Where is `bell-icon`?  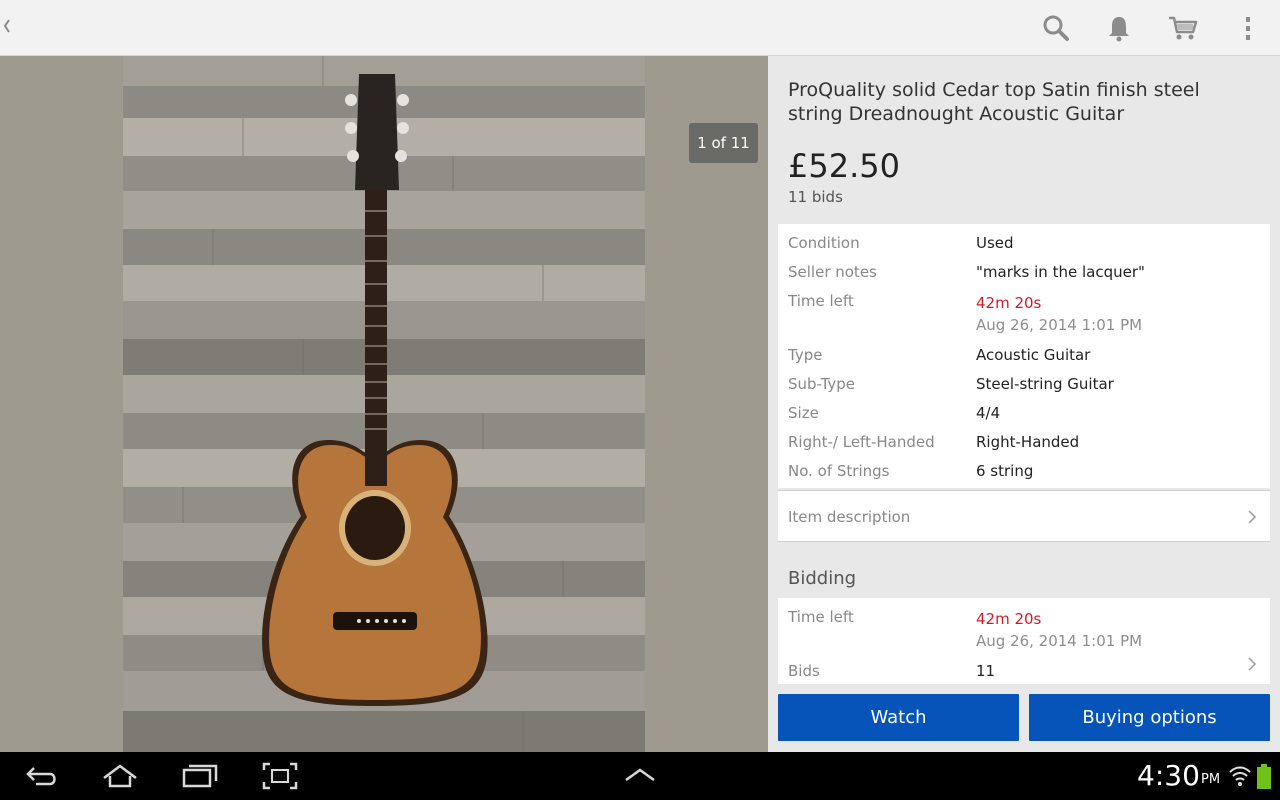
bell-icon is located at coordinates (1119, 28).